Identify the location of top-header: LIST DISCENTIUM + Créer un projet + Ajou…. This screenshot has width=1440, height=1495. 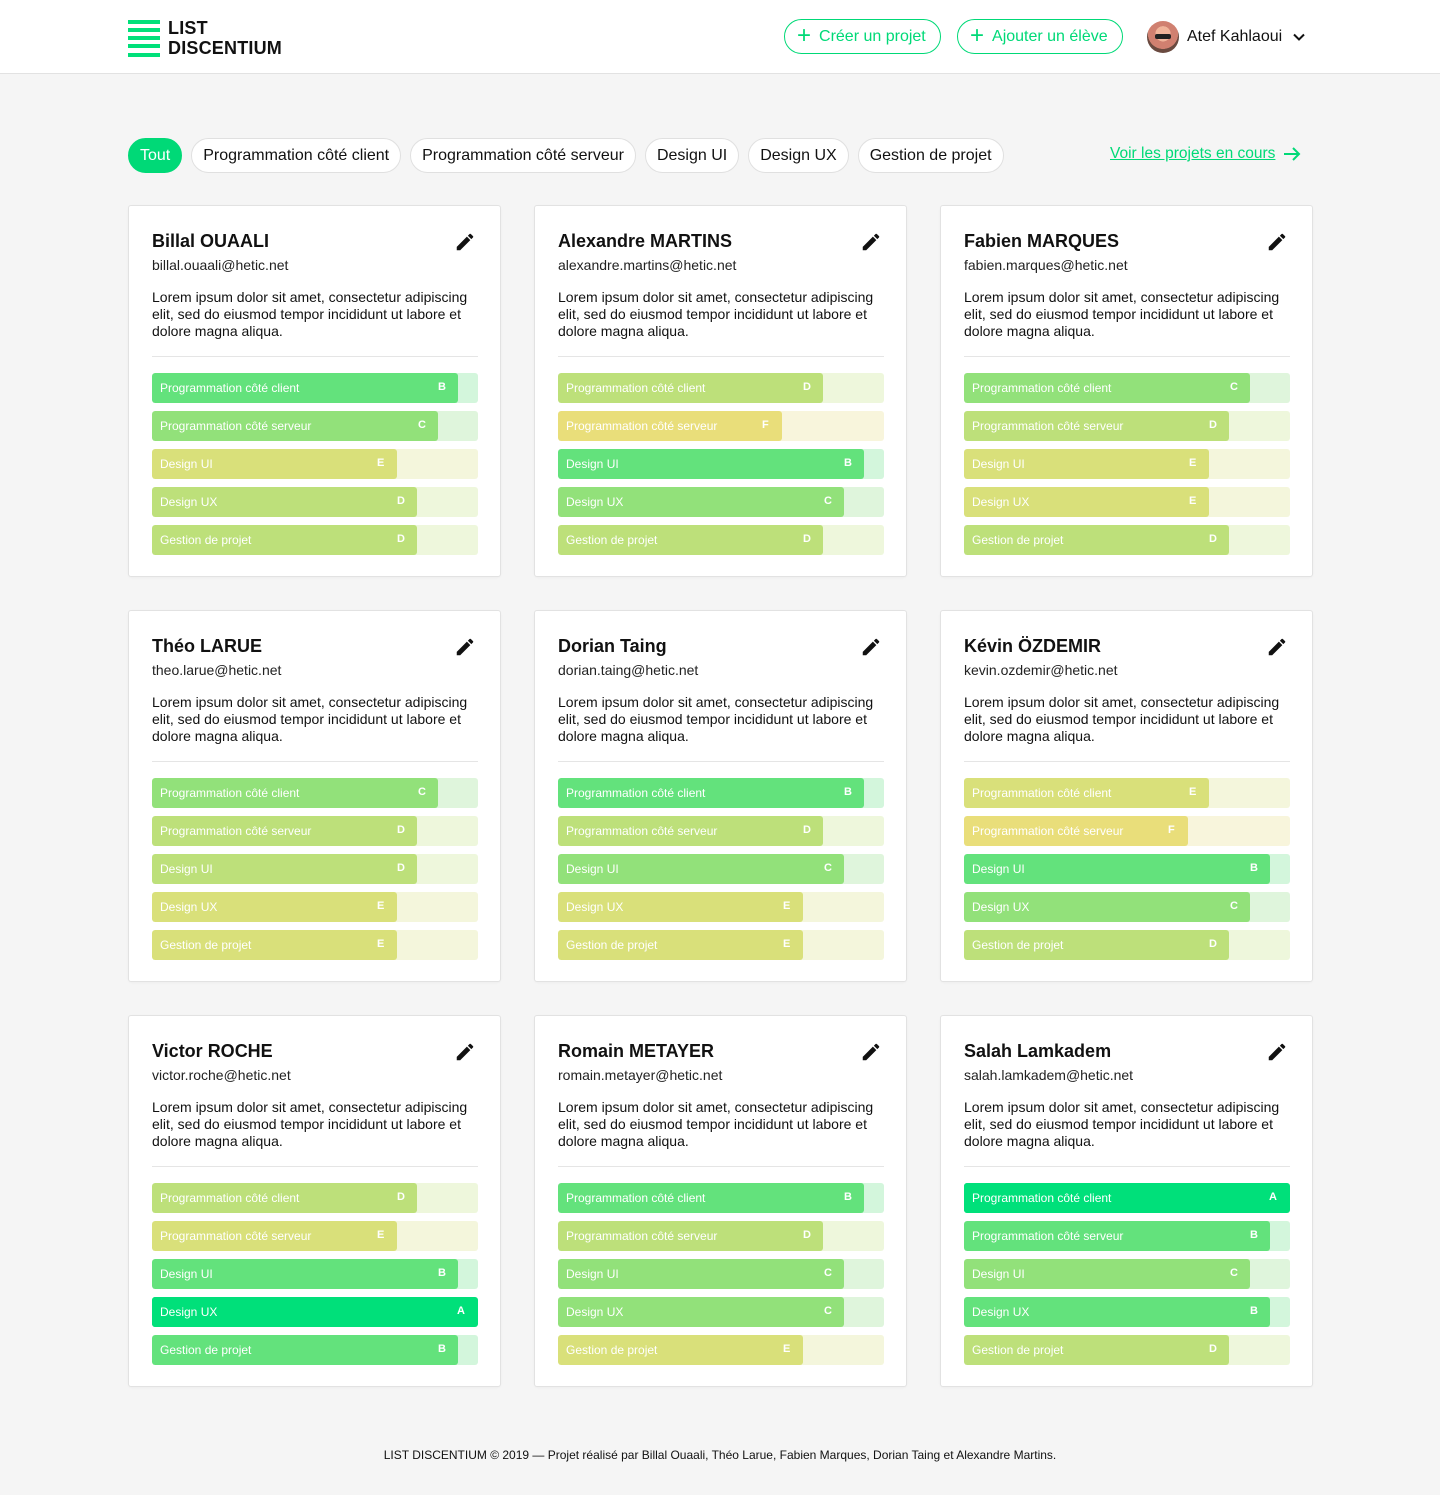
(720, 37).